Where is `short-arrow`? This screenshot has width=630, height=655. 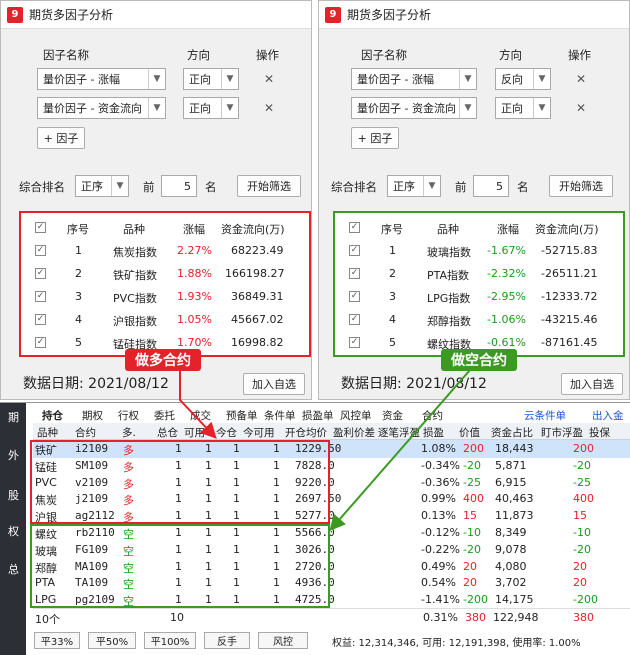
short-arrow is located at coordinates (400, 450).